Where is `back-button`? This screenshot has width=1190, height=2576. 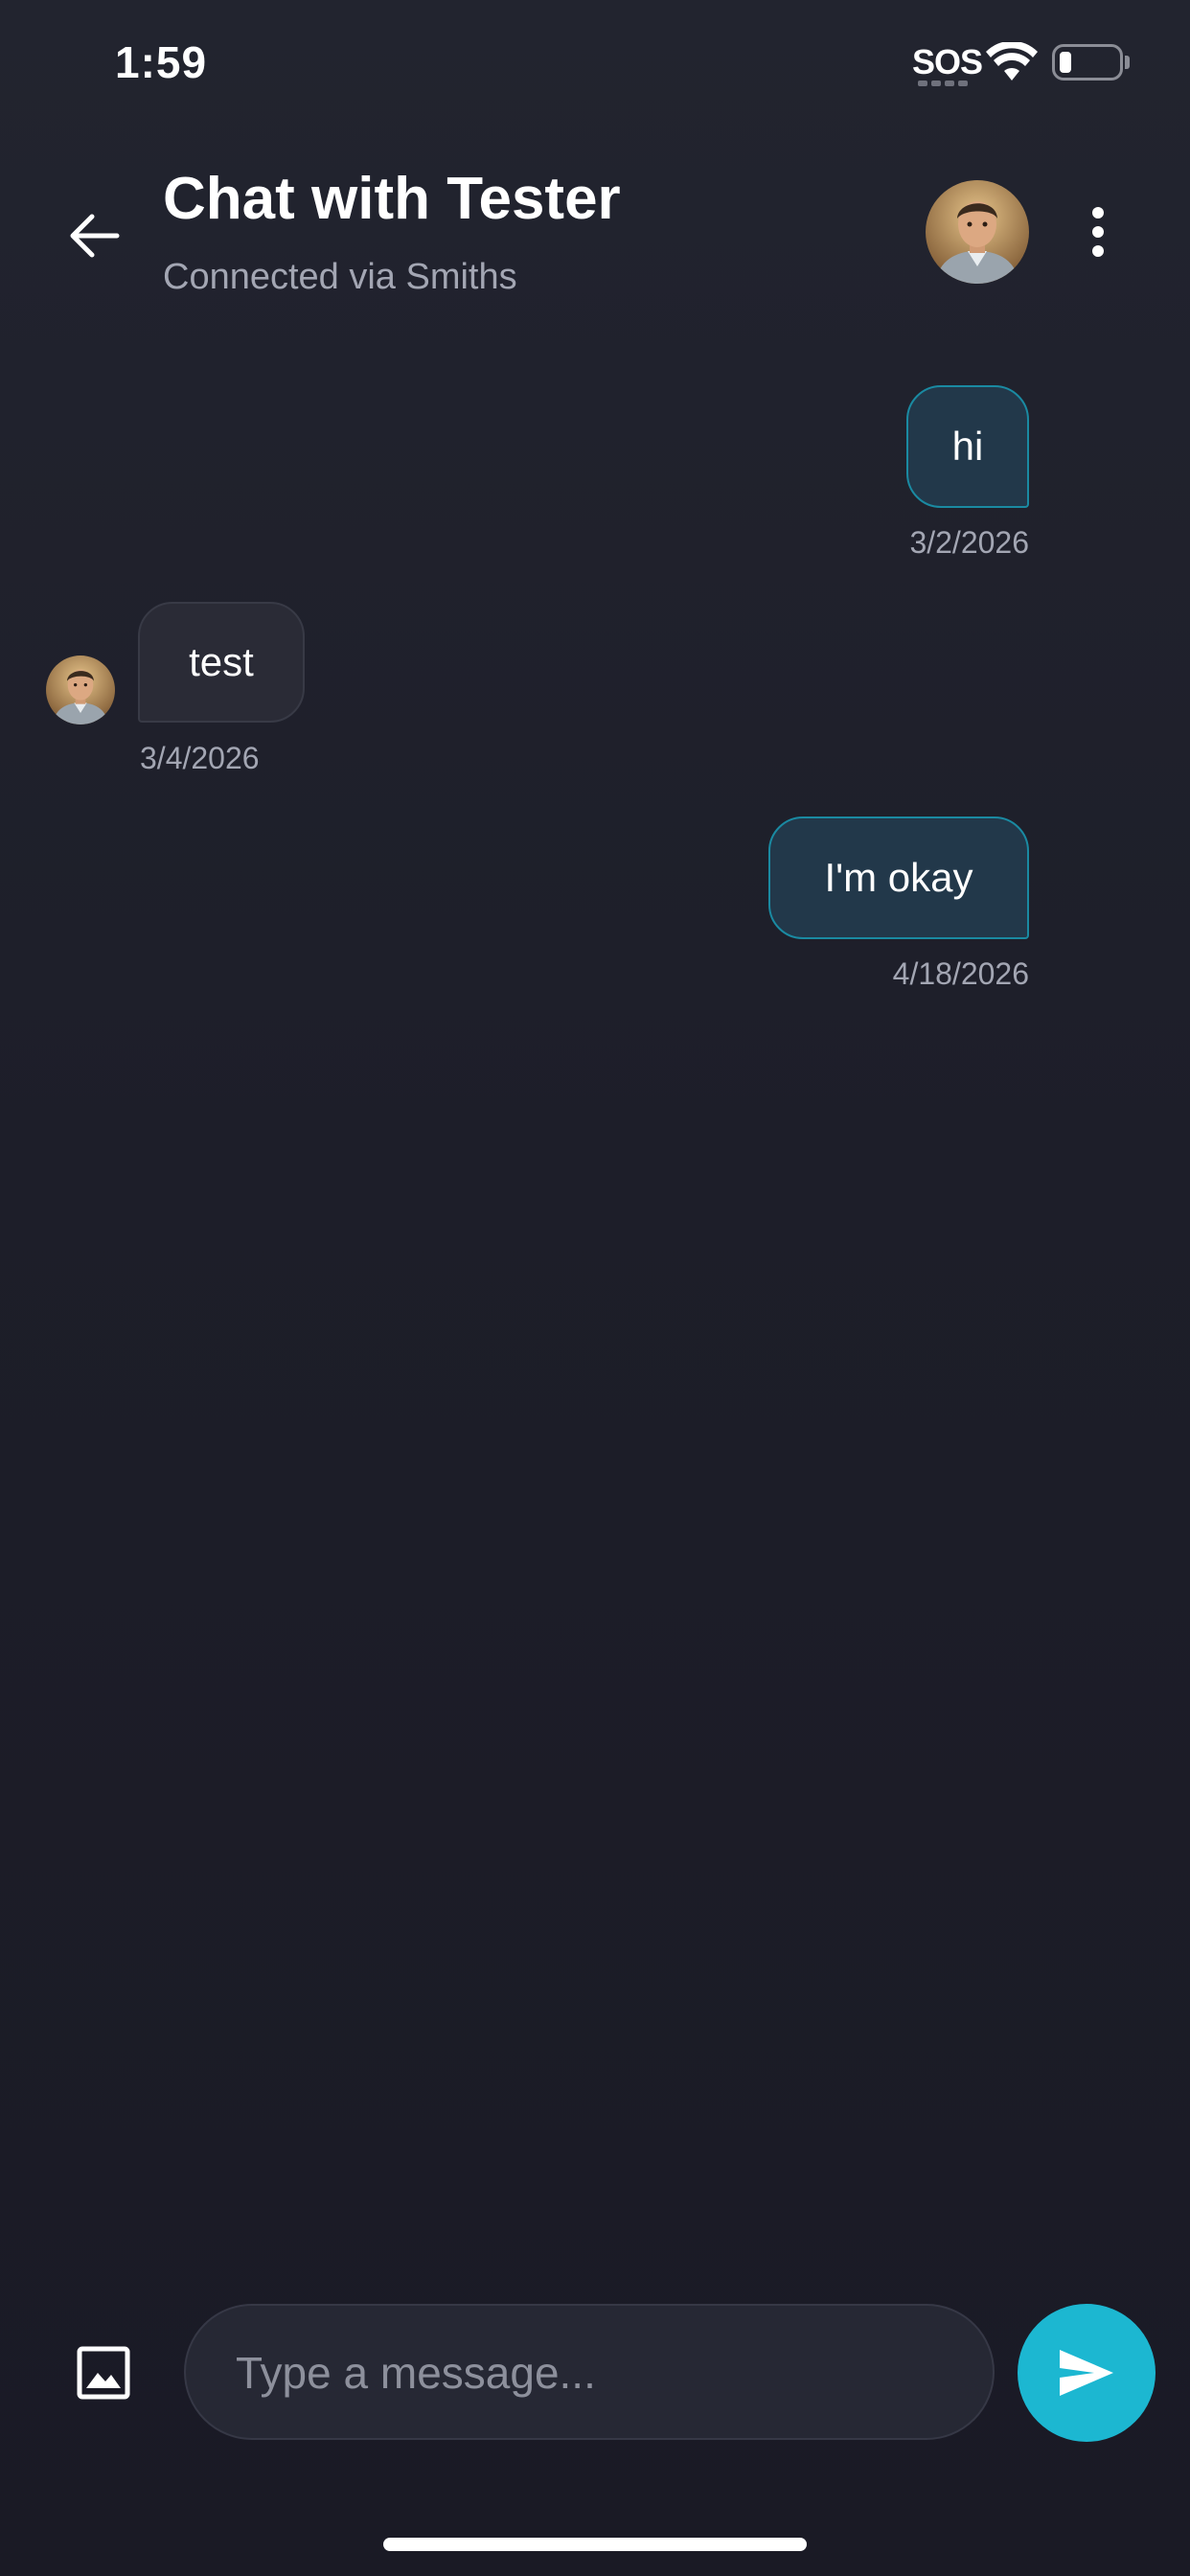
back-button is located at coordinates (93, 235).